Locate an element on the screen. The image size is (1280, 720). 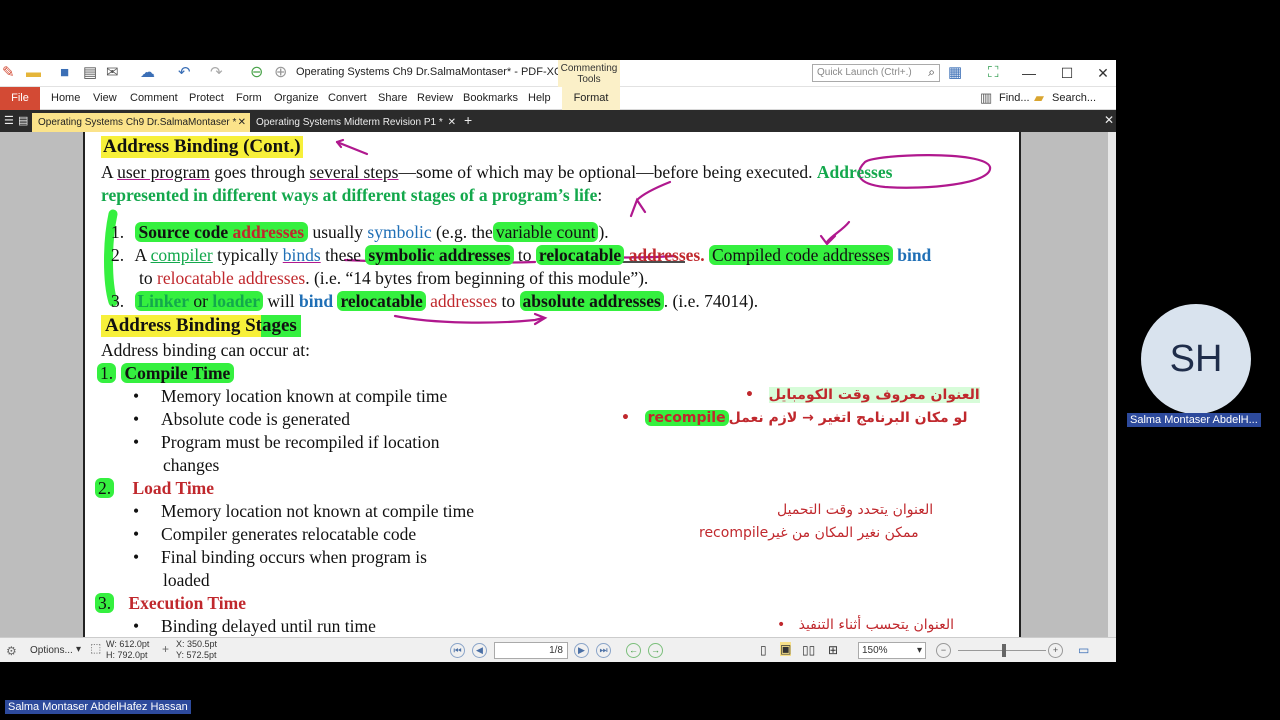
stage3-heading: 3. Execution Time is located at coordinates (170, 603).